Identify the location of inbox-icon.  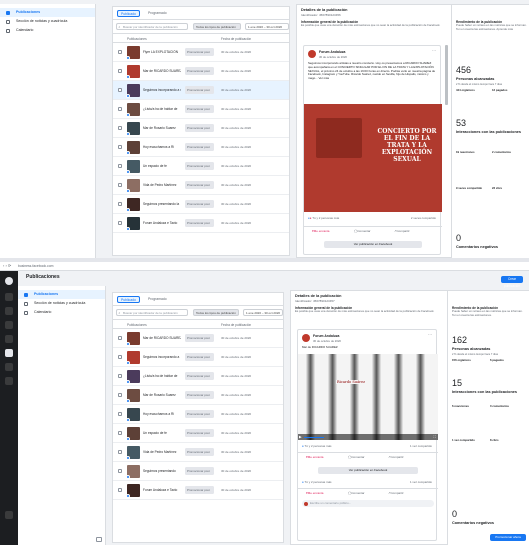
(9, 311).